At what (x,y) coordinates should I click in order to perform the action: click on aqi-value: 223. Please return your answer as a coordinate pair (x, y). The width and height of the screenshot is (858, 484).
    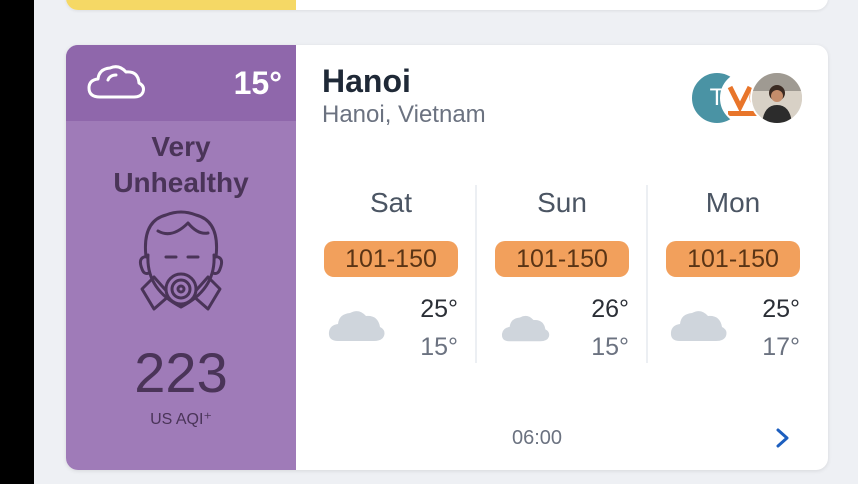
    Looking at the image, I should click on (181, 372).